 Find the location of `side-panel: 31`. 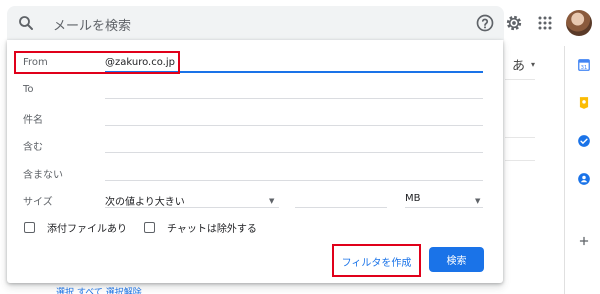

side-panel: 31 is located at coordinates (582, 170).